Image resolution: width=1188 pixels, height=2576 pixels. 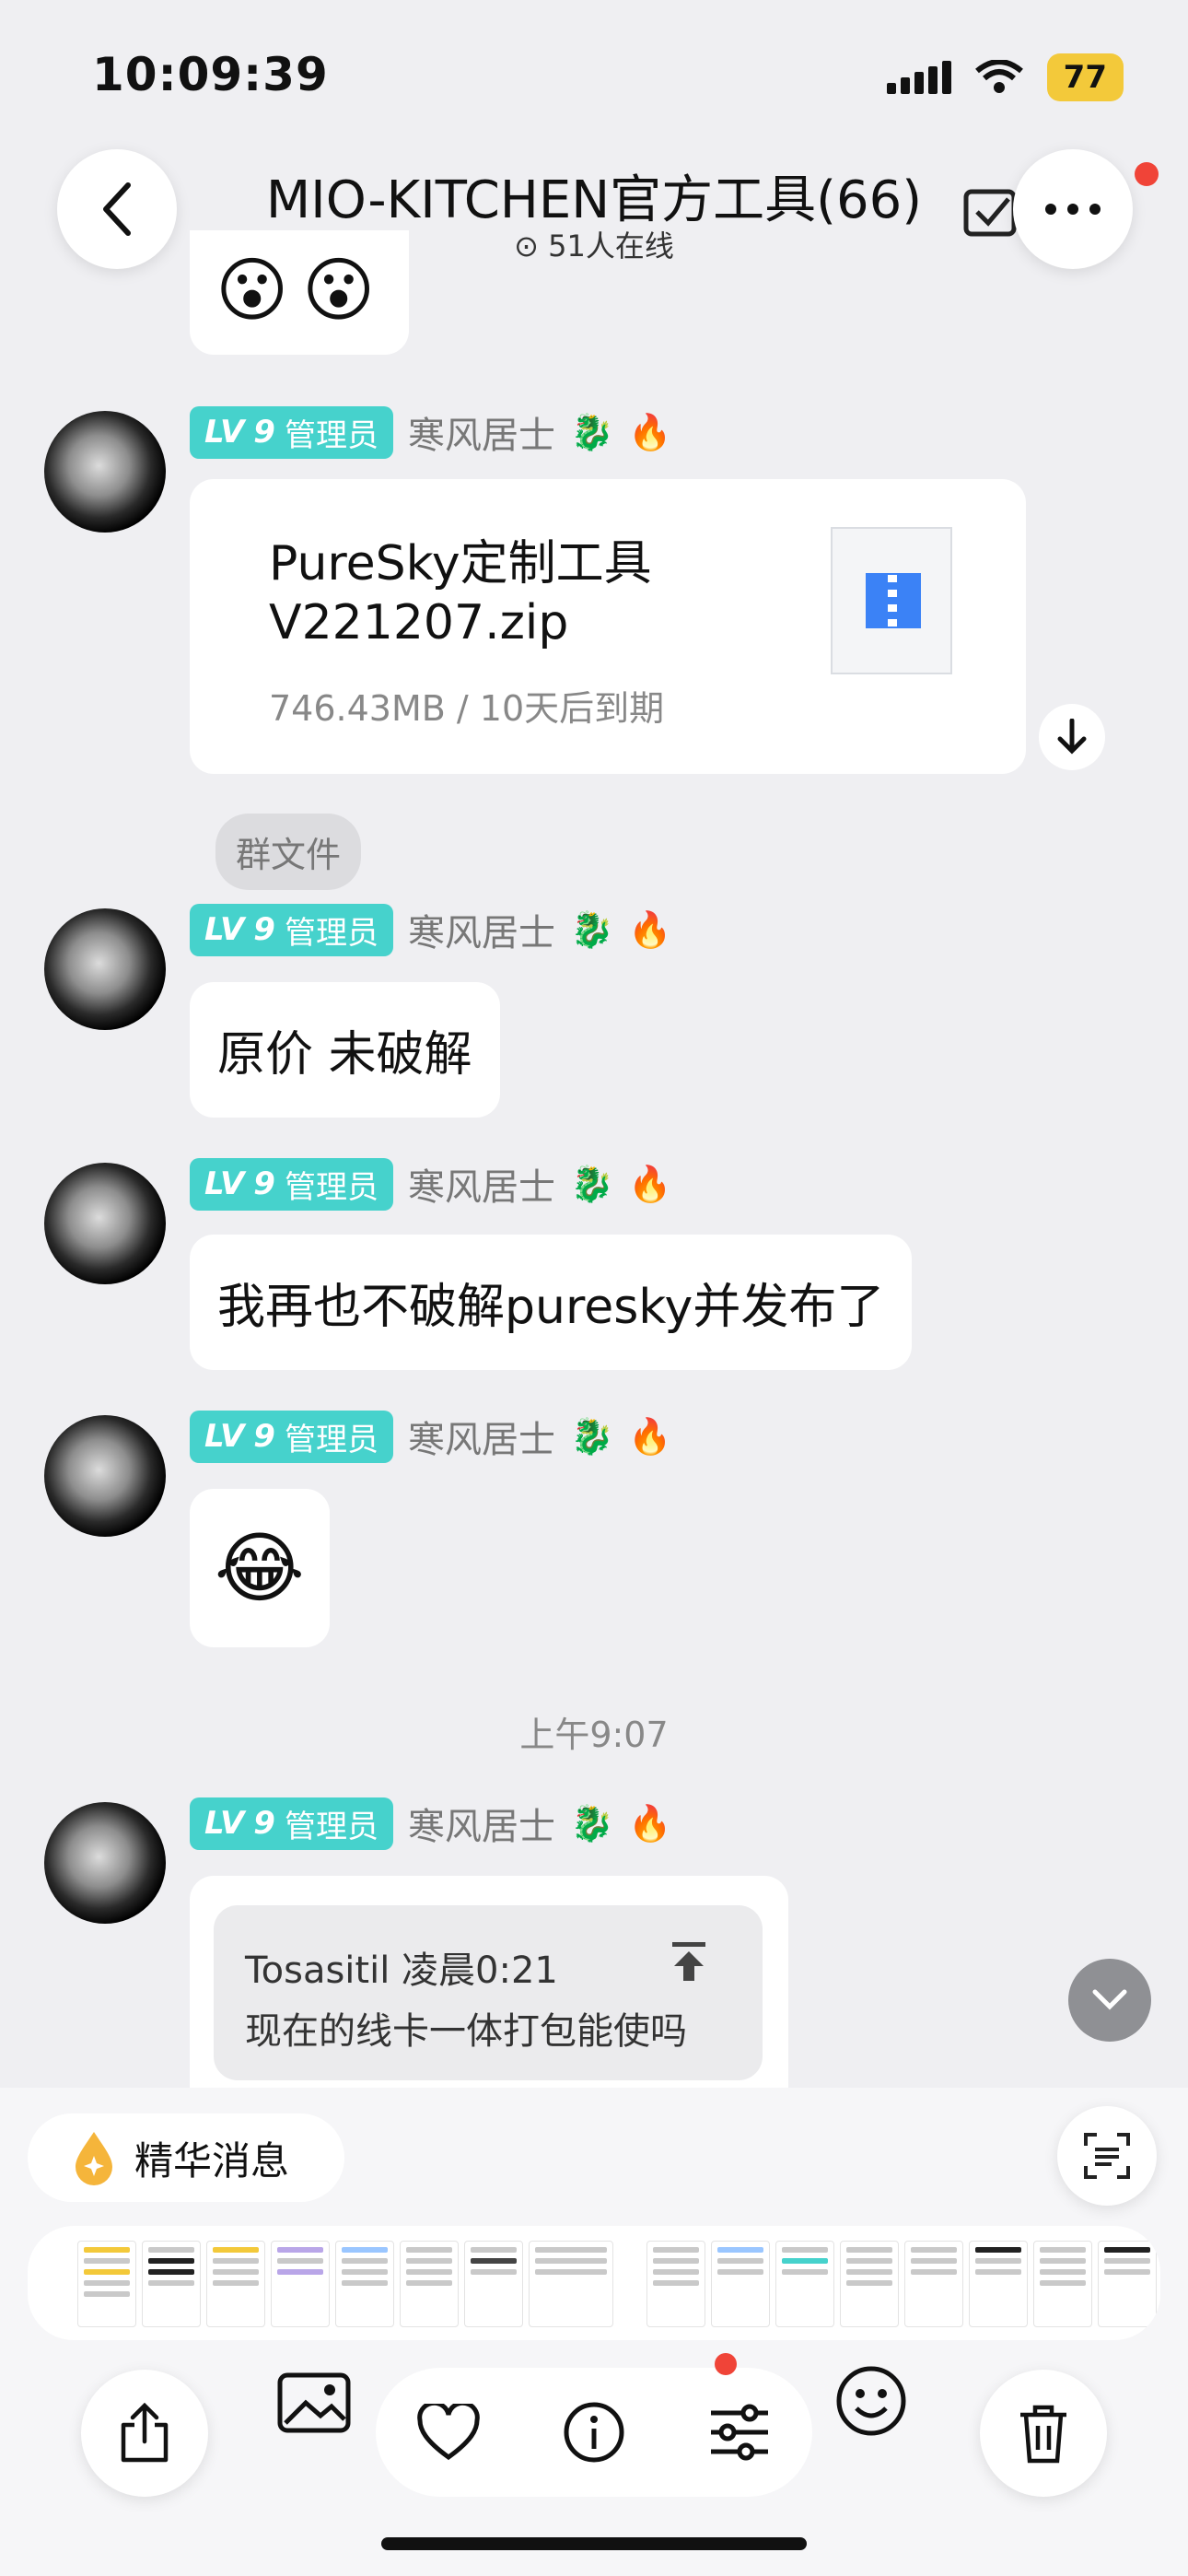 I want to click on status-time: 10:09:39, so click(x=210, y=74).